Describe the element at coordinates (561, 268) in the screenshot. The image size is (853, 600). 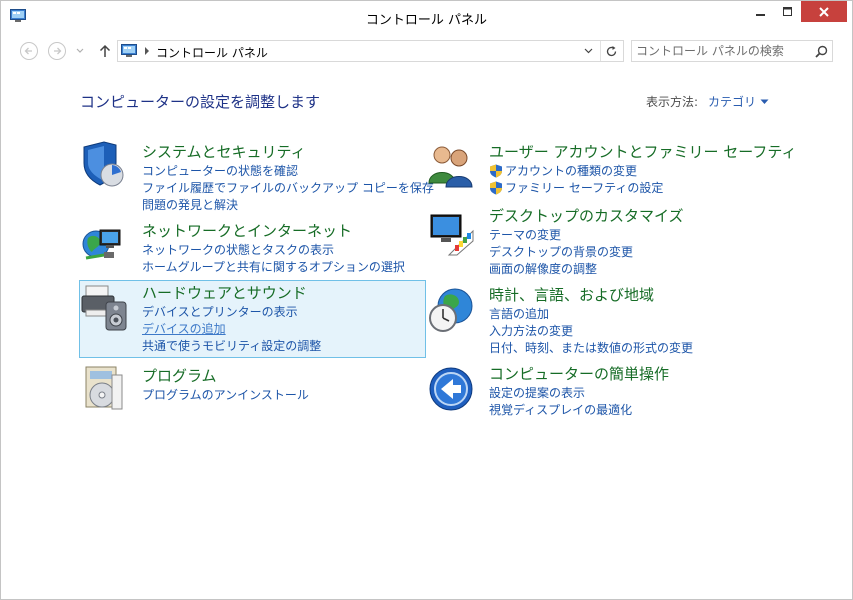
I see `link-adjust-resolution: 画面の解像度の調整` at that location.